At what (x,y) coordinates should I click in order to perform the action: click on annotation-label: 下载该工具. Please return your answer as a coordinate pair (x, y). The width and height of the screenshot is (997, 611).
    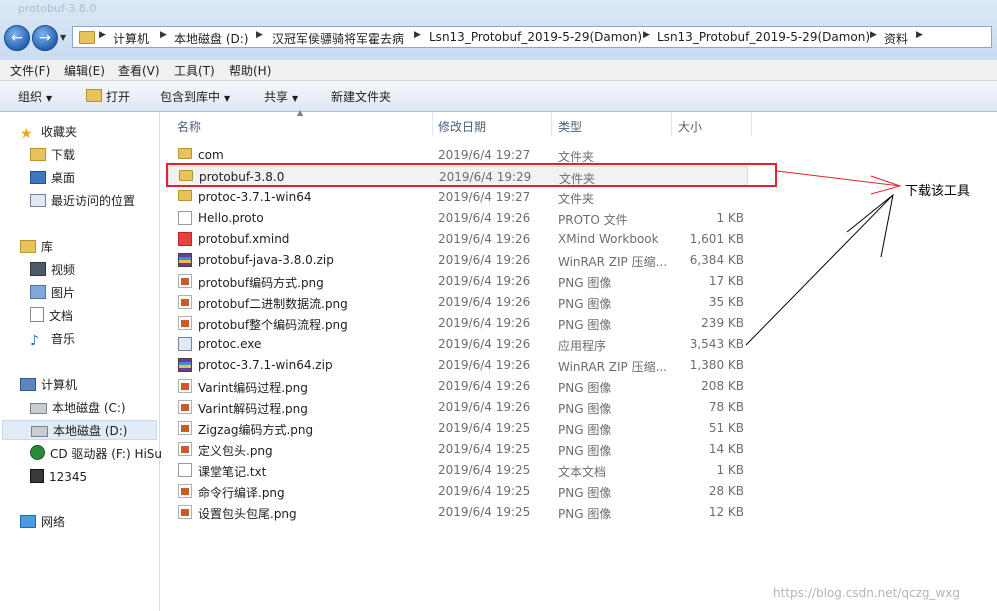
    Looking at the image, I should click on (938, 191).